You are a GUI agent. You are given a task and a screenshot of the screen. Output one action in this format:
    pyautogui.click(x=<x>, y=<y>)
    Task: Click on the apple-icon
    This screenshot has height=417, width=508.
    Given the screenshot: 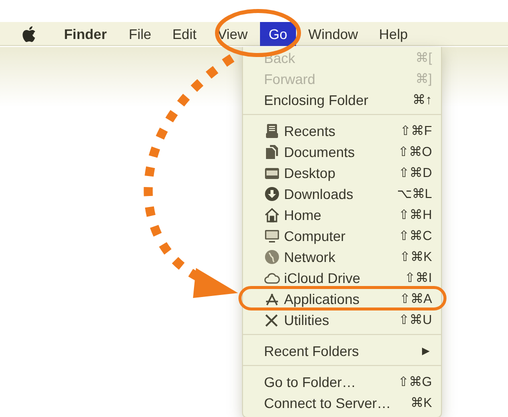 What is the action you would take?
    pyautogui.click(x=29, y=34)
    